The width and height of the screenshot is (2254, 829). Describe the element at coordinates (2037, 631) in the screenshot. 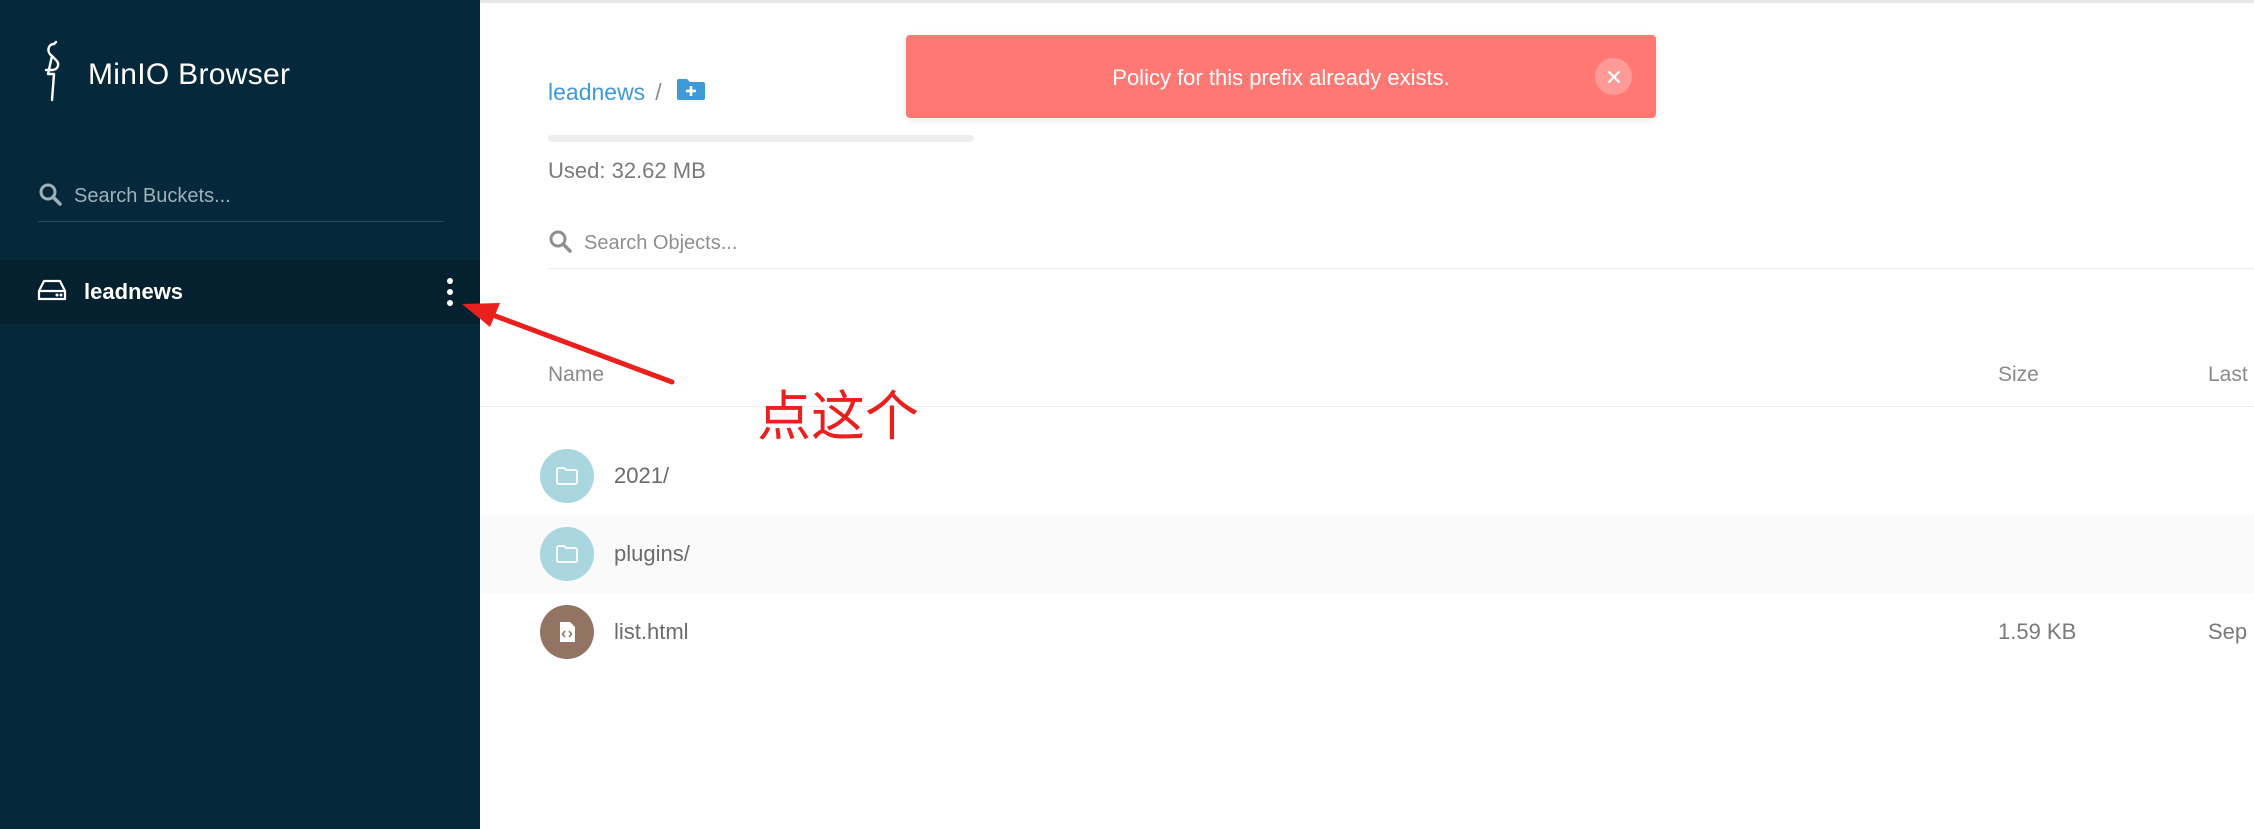

I see `object-size: 1.59 KB` at that location.